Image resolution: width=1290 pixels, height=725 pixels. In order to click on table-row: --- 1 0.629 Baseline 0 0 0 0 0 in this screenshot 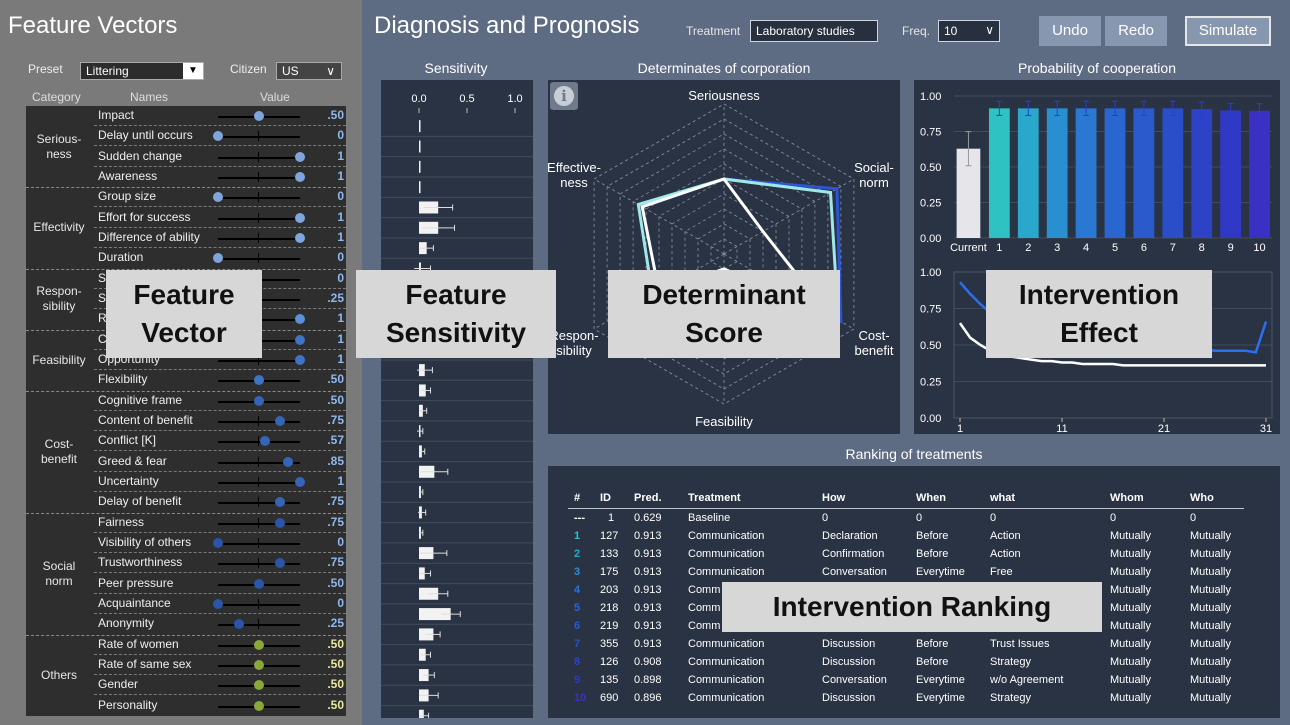, I will do `click(898, 521)`.